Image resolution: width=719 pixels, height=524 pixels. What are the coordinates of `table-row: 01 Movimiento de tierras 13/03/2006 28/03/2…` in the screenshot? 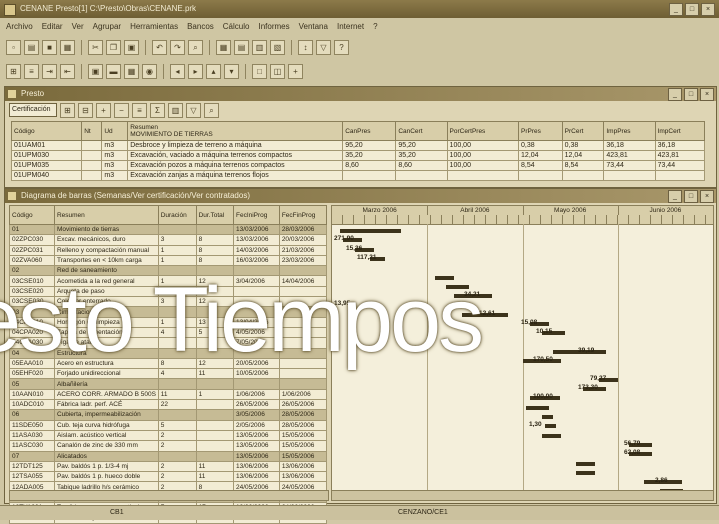 It's located at (168, 229).